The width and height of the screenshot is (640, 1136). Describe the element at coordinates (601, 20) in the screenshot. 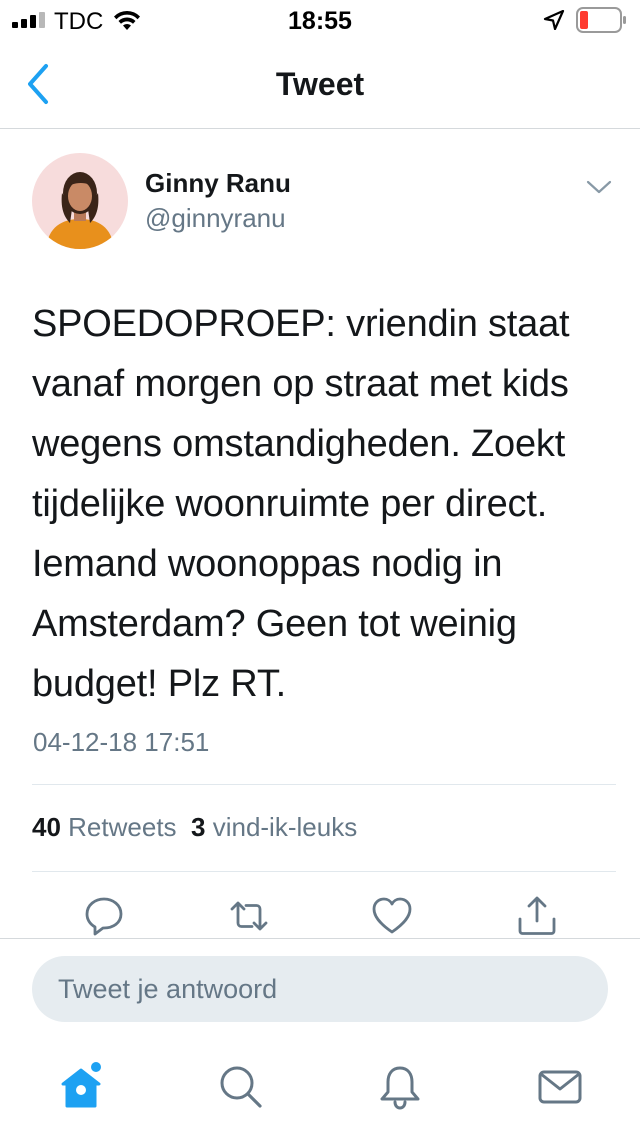

I see `battery-low-icon` at that location.